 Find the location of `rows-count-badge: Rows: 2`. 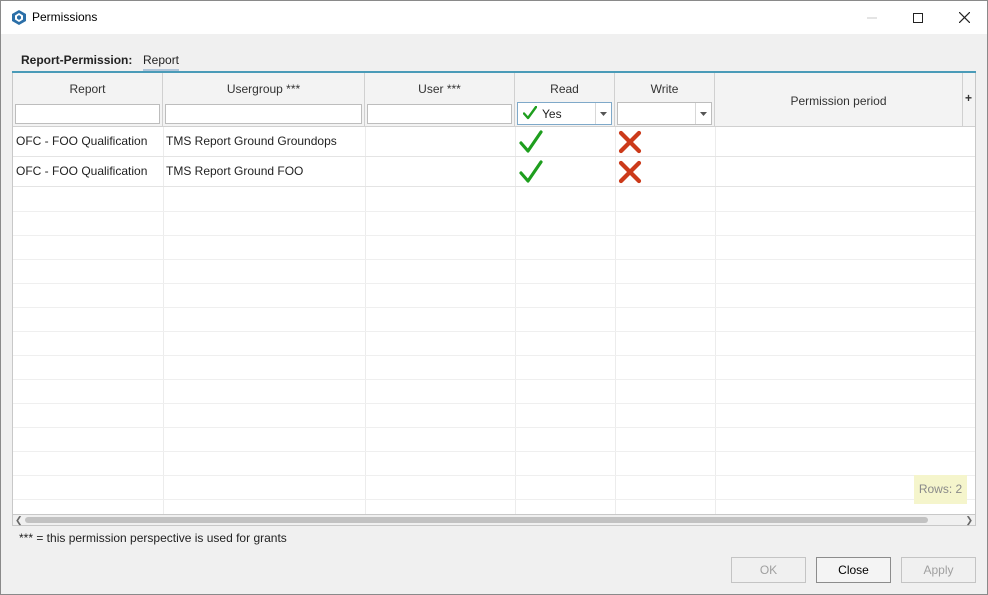

rows-count-badge: Rows: 2 is located at coordinates (940, 489).